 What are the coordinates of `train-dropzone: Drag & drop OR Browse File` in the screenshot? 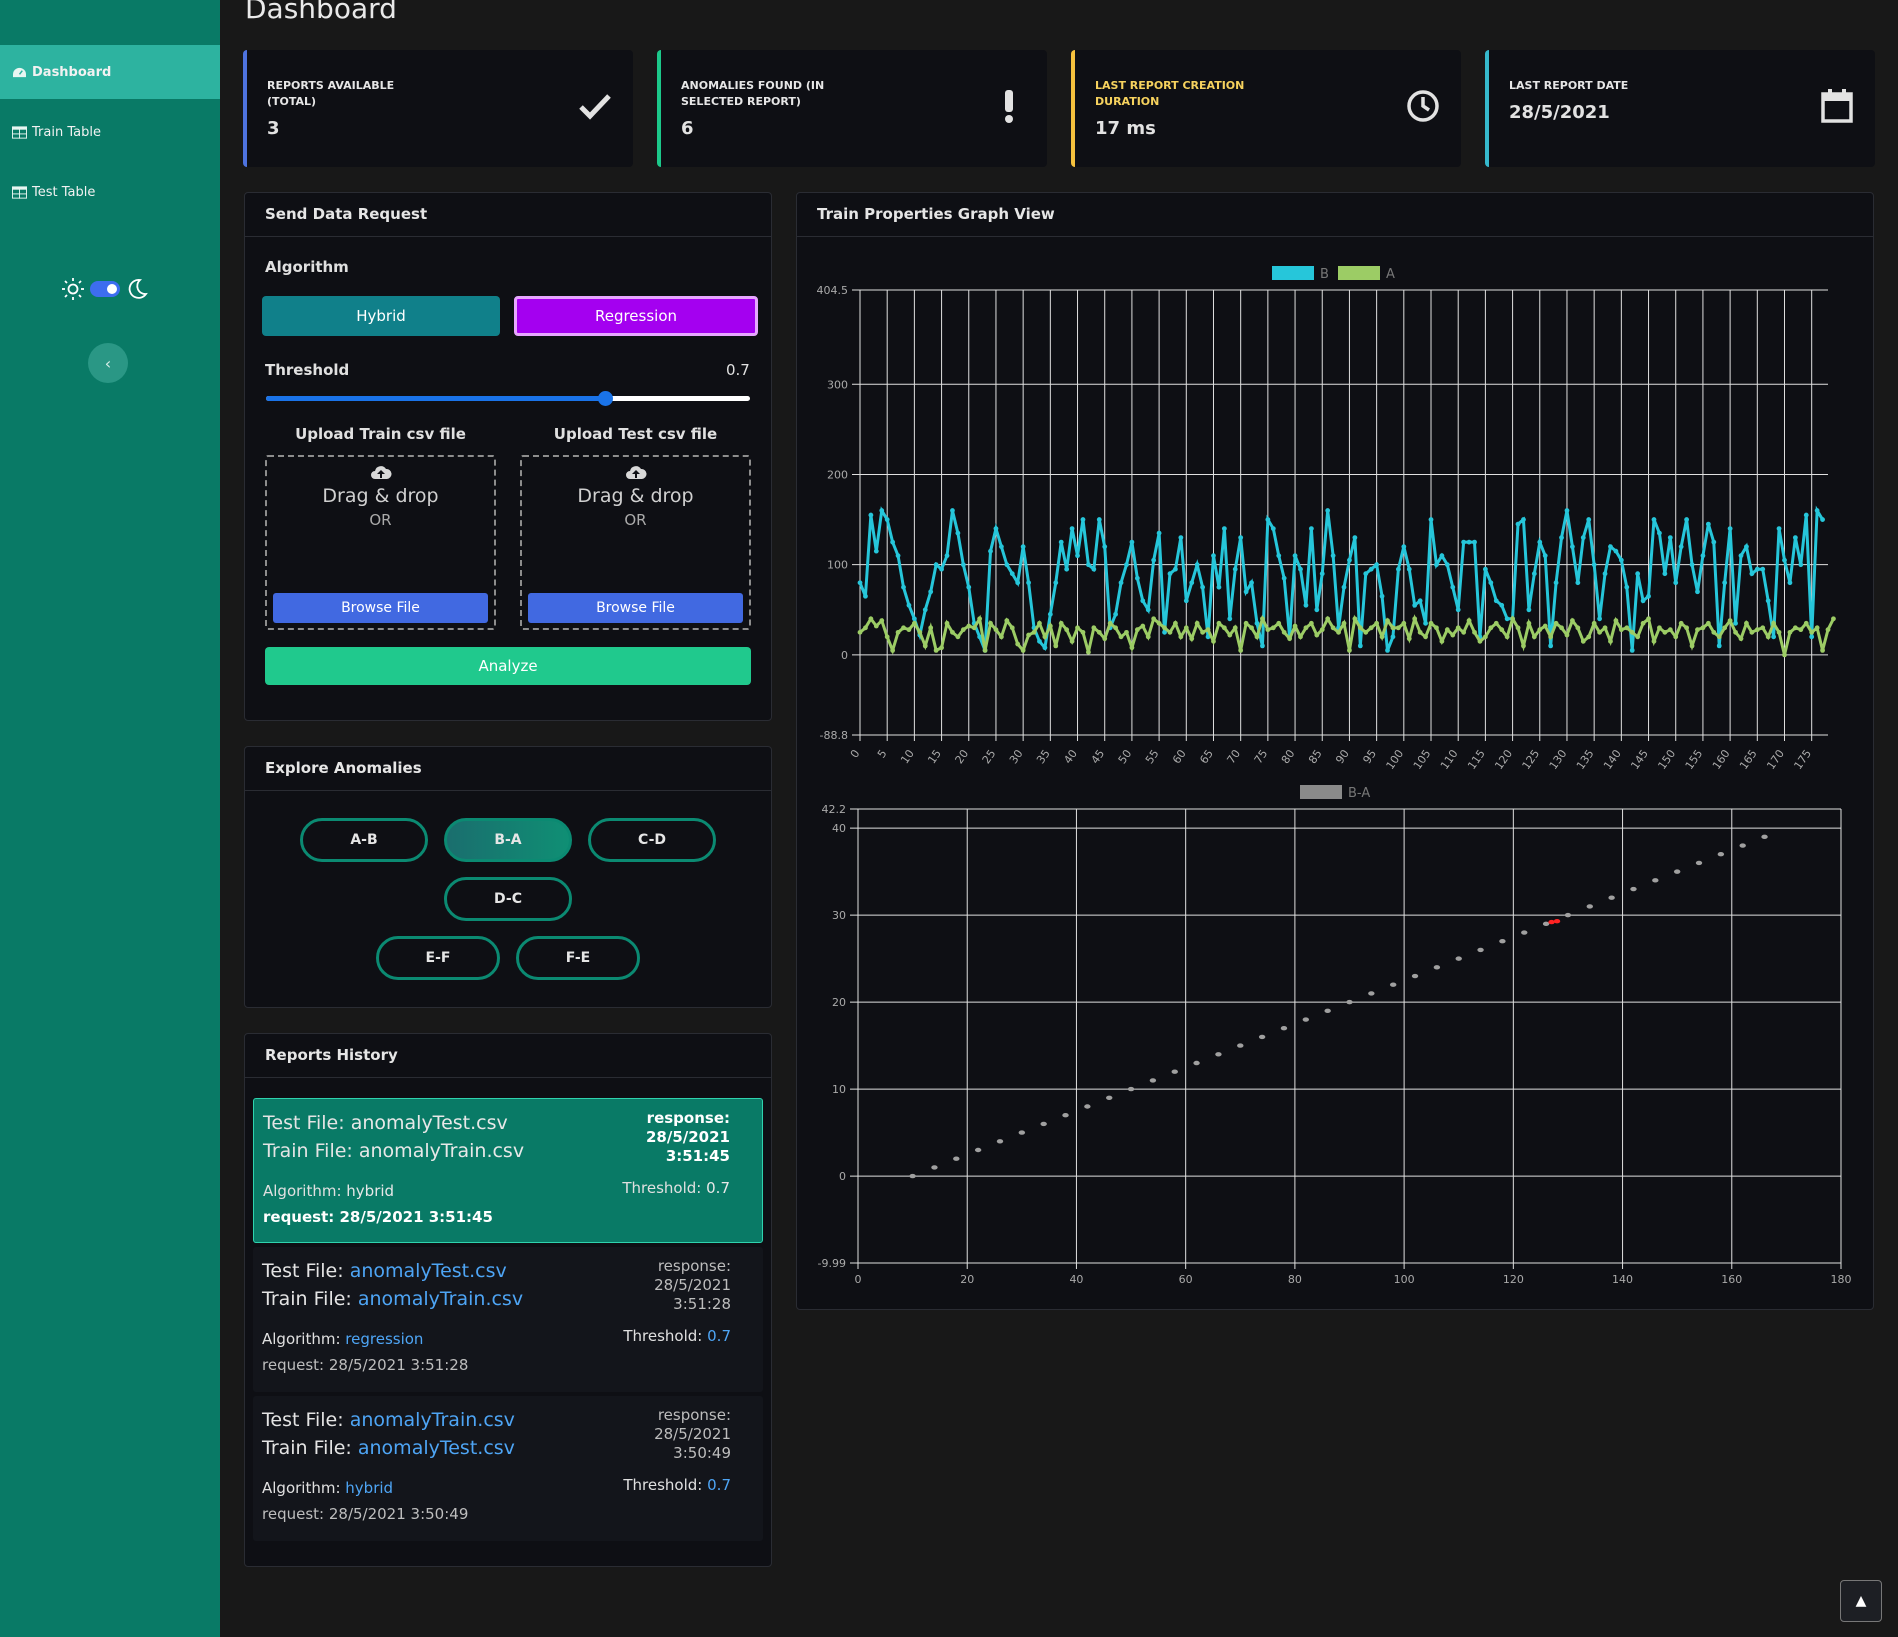 It's located at (380, 542).